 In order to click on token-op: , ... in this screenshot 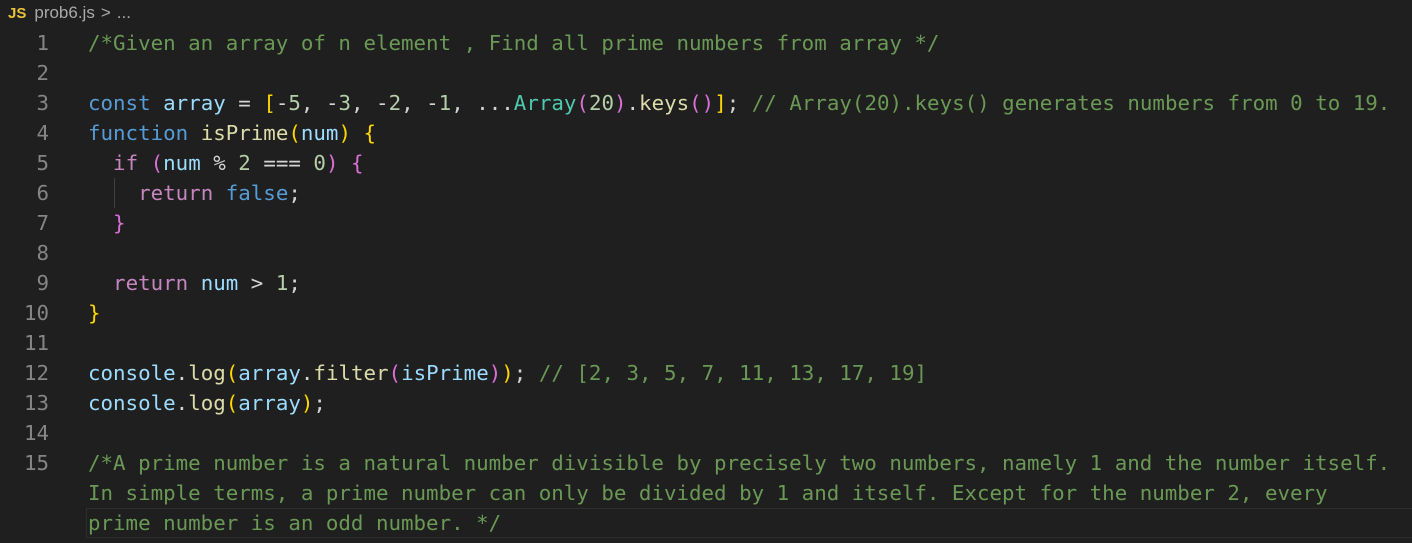, I will do `click(482, 103)`.